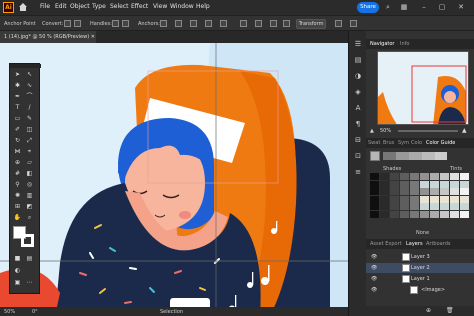  I want to click on tab-navigator: Navigator, so click(382, 44).